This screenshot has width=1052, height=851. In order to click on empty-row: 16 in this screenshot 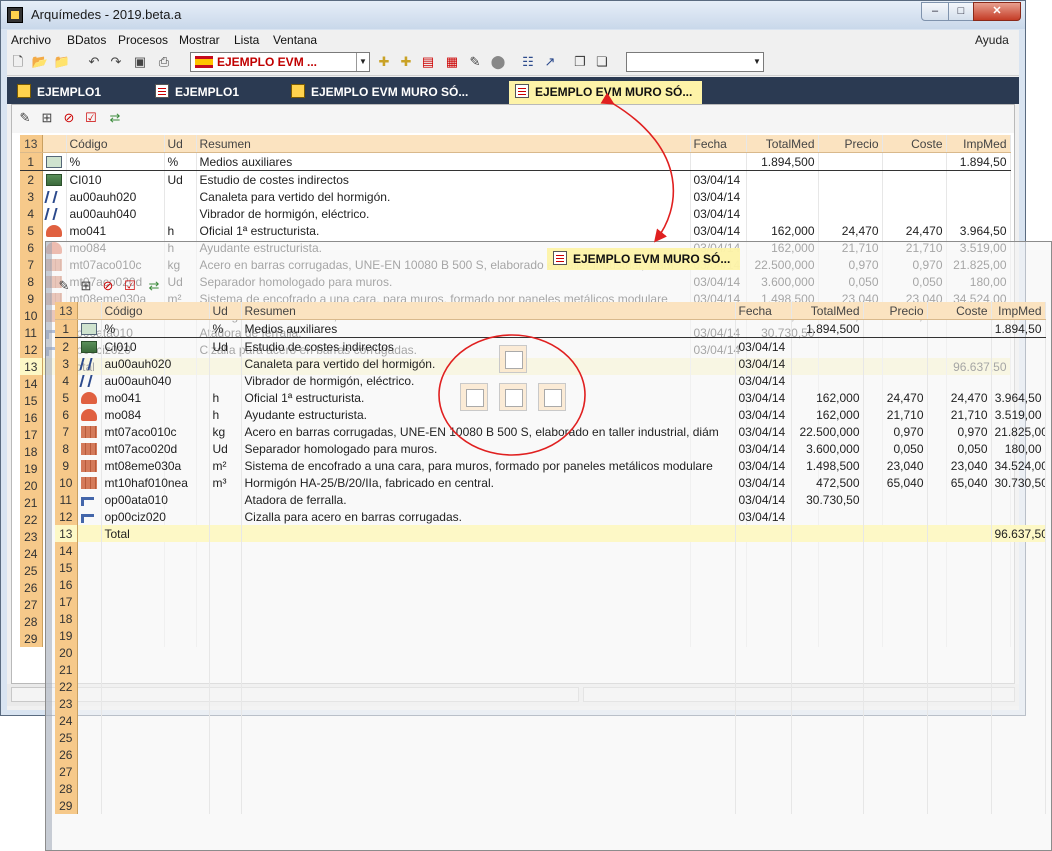, I will do `click(550, 584)`.